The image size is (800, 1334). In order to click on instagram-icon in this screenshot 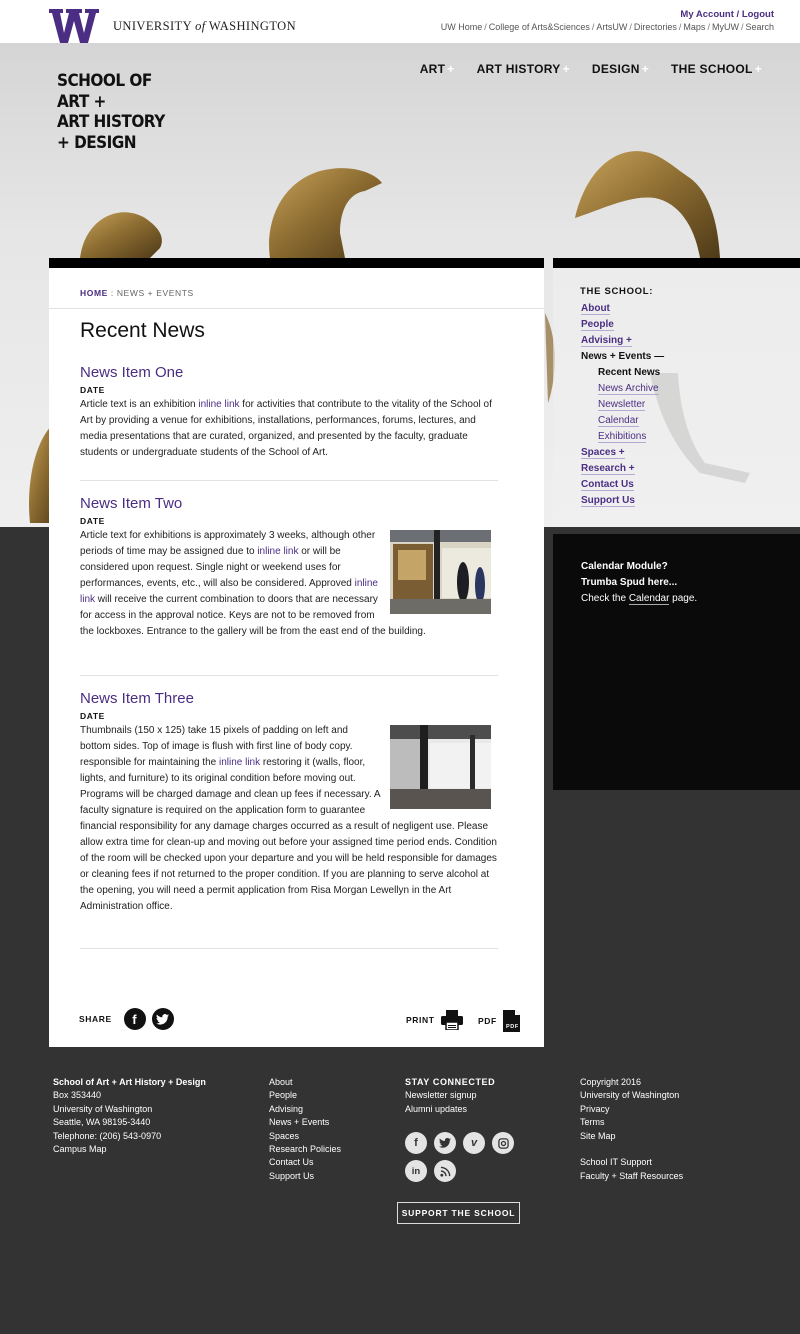, I will do `click(503, 1143)`.